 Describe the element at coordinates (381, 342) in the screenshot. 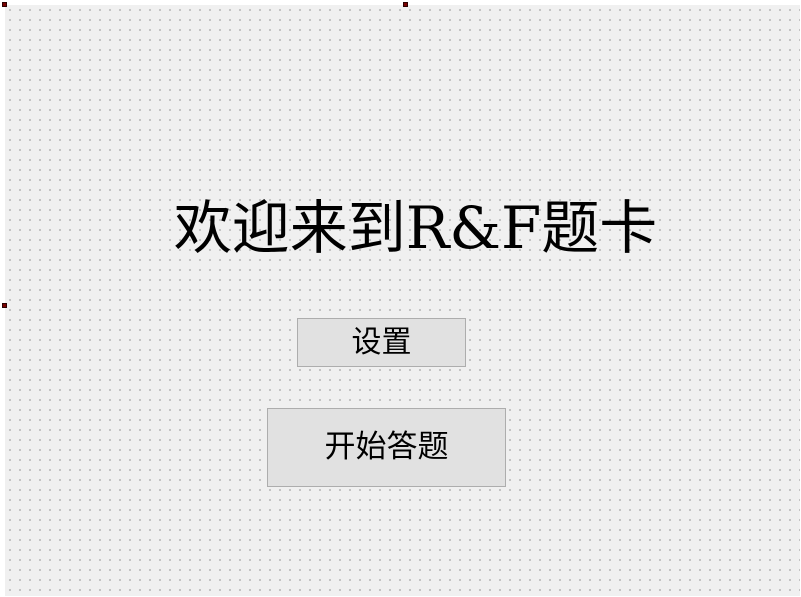

I see `settings-button: 设置` at that location.